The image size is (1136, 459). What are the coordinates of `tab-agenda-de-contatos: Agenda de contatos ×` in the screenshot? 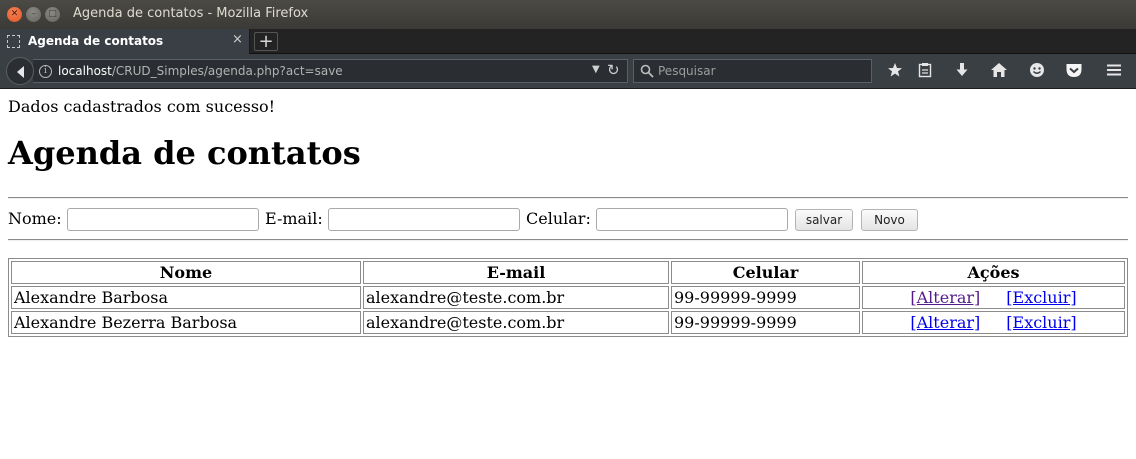 It's located at (125, 41).